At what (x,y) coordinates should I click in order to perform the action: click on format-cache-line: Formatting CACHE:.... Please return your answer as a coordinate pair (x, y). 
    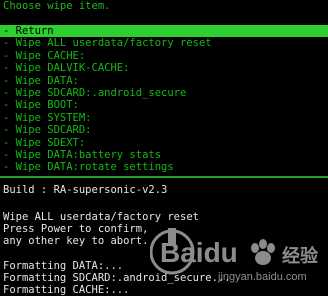
    Looking at the image, I should click on (66, 290).